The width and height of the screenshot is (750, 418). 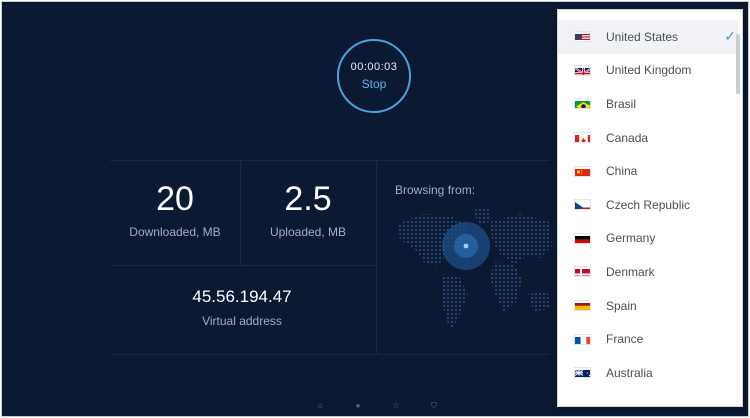 What do you see at coordinates (374, 67) in the screenshot?
I see `connection-timer: 00:00:03` at bounding box center [374, 67].